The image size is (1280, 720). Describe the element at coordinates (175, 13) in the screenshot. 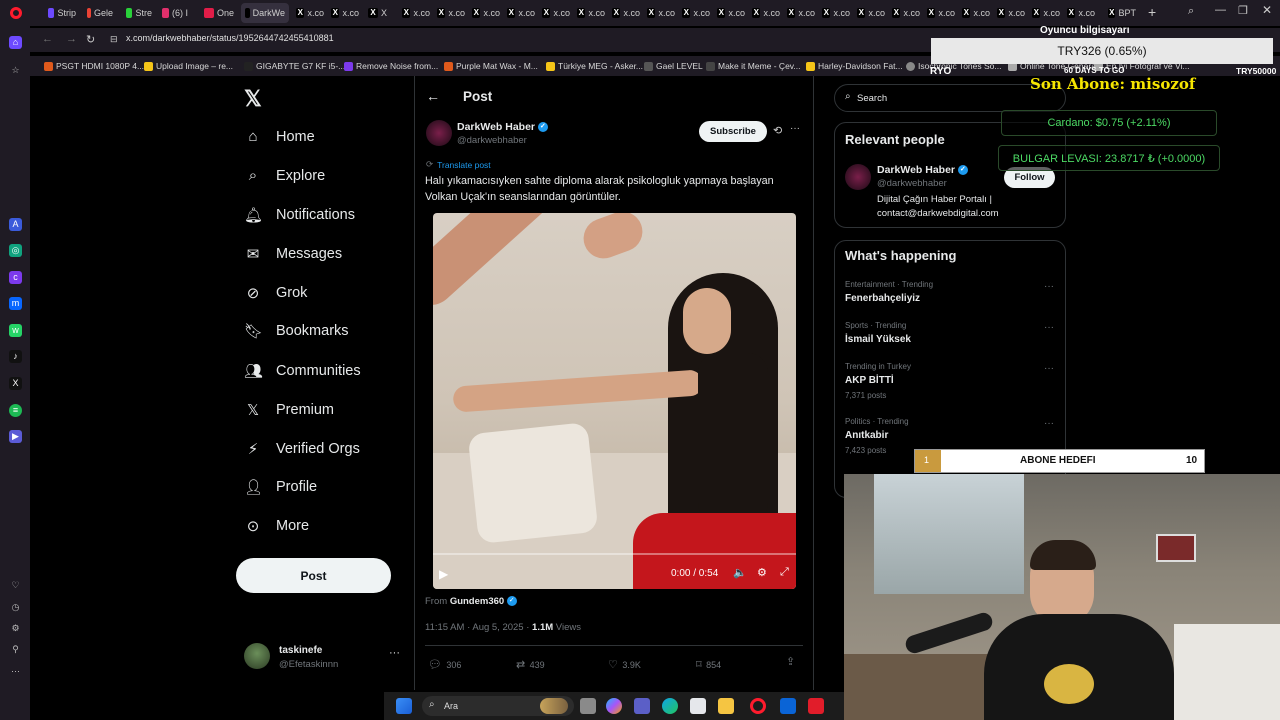

I see `browser-tab: (6) I` at that location.